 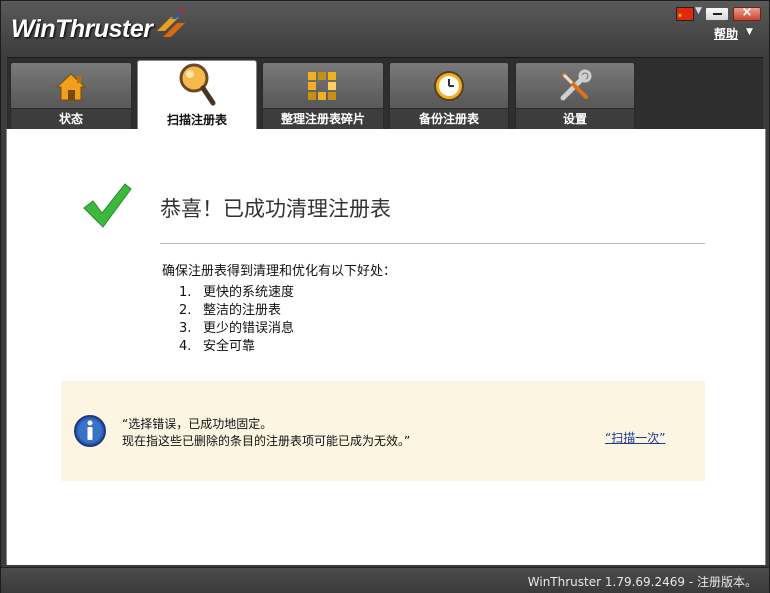 I want to click on close-button: ×, so click(x=747, y=13).